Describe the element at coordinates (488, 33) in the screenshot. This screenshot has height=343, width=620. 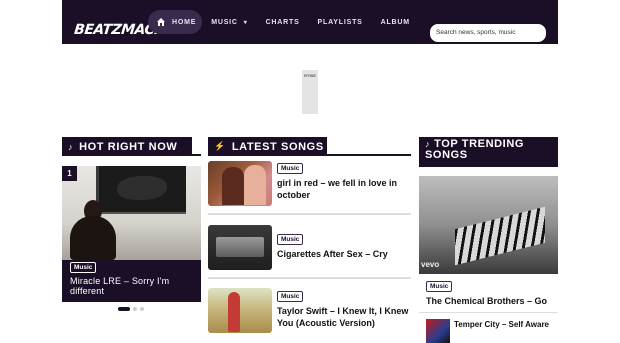
I see `search-input: Search news, sports, music` at that location.